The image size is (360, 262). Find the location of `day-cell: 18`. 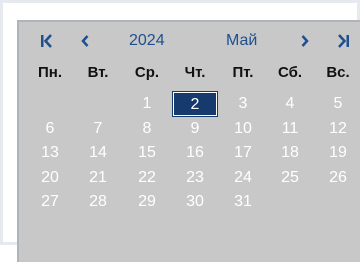

day-cell: 18 is located at coordinates (290, 153).